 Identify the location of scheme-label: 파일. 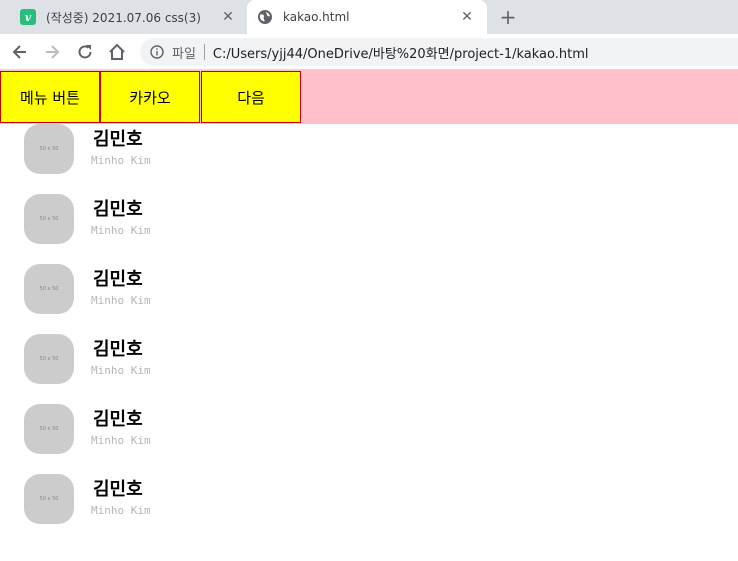
(184, 54).